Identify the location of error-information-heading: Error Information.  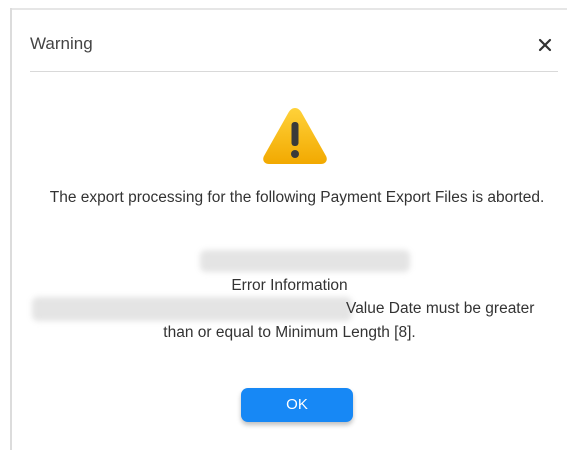
(289, 285).